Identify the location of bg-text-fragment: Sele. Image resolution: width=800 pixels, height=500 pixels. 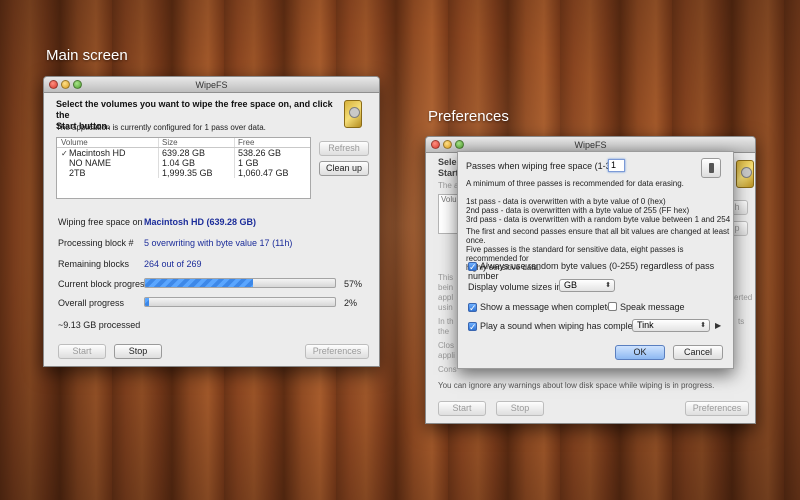
(447, 162).